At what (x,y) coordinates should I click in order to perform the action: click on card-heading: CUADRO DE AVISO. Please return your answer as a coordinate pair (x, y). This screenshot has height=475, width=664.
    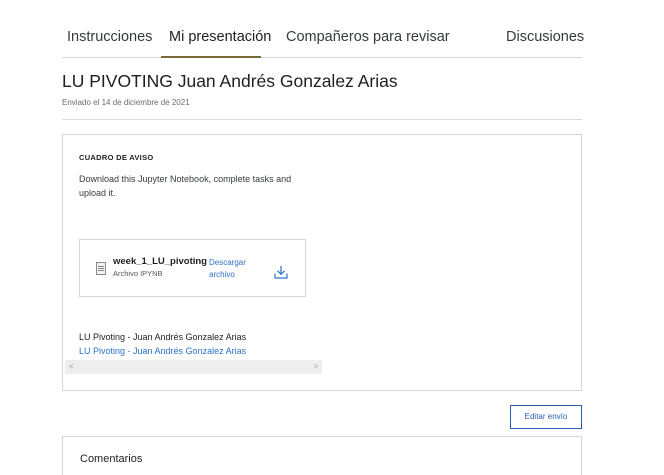
    Looking at the image, I should click on (116, 157).